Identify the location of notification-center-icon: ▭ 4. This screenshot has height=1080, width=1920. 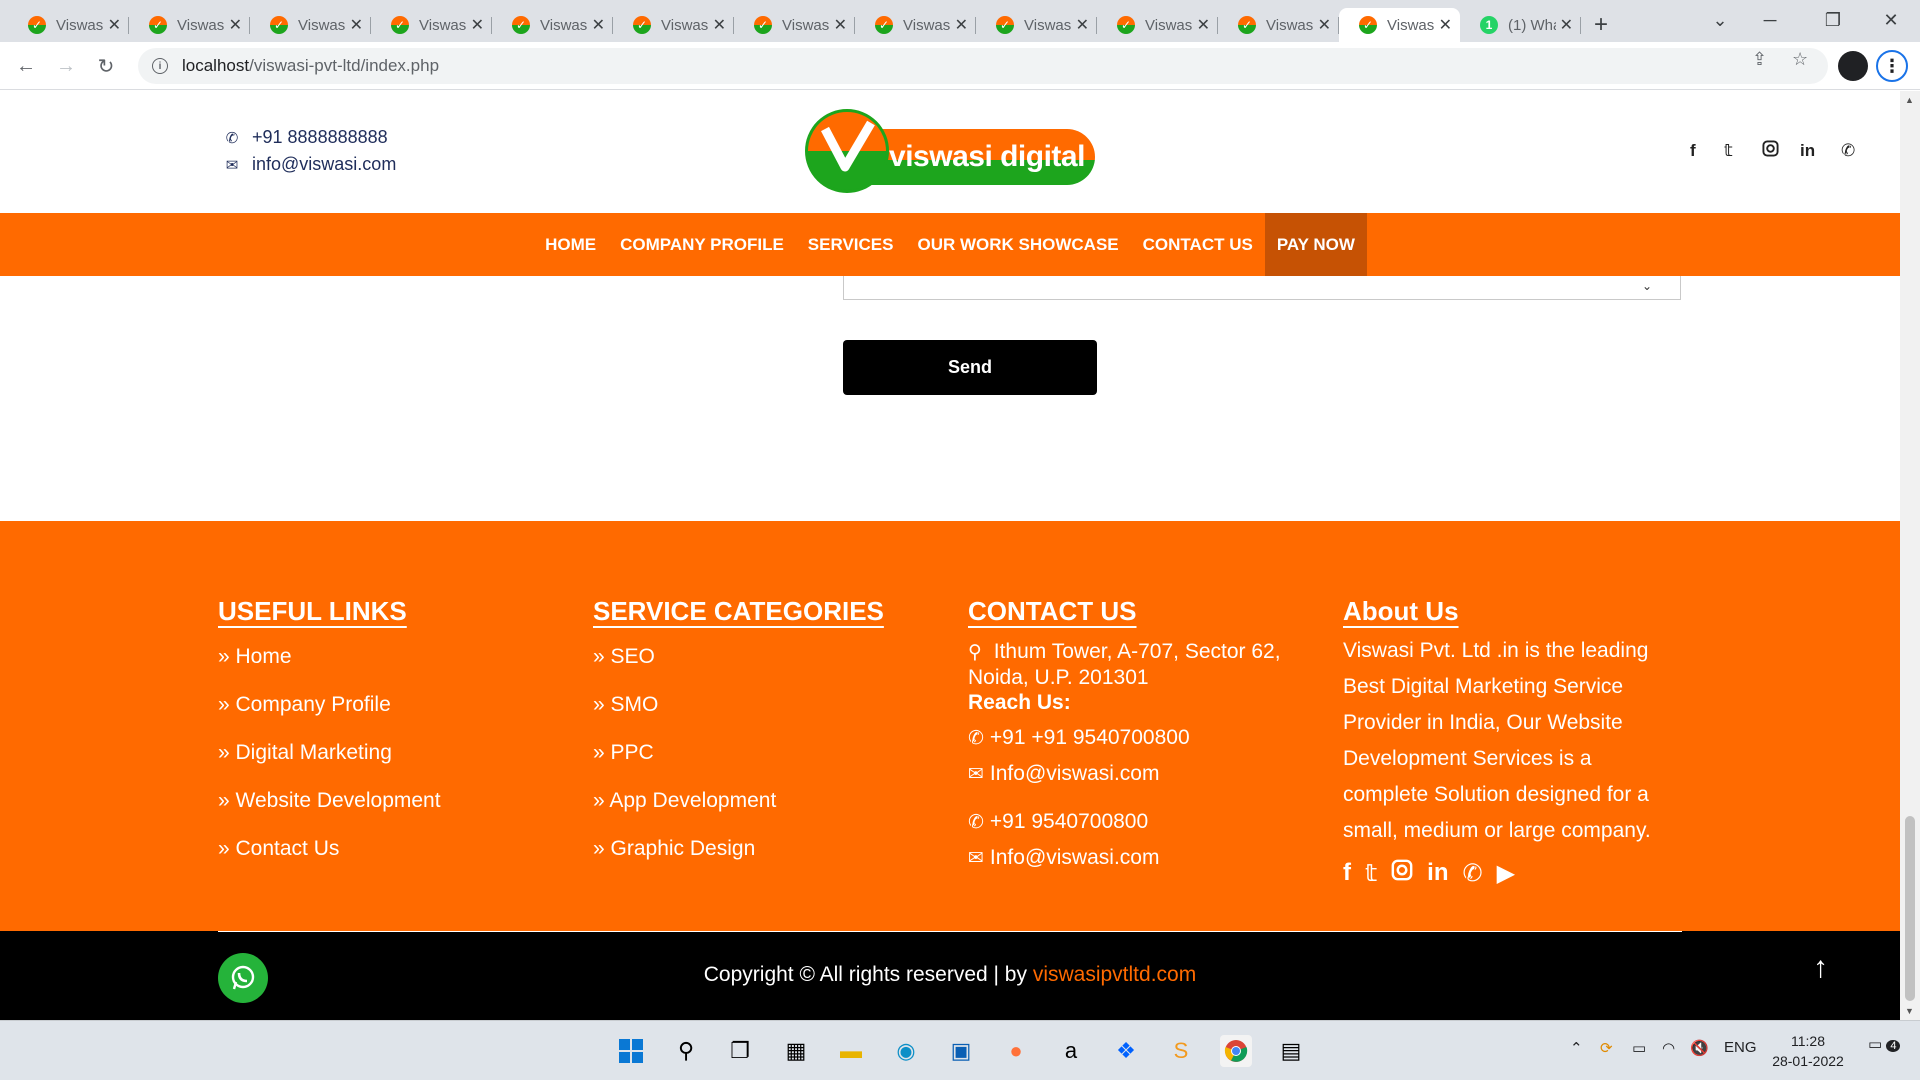
(1884, 1044).